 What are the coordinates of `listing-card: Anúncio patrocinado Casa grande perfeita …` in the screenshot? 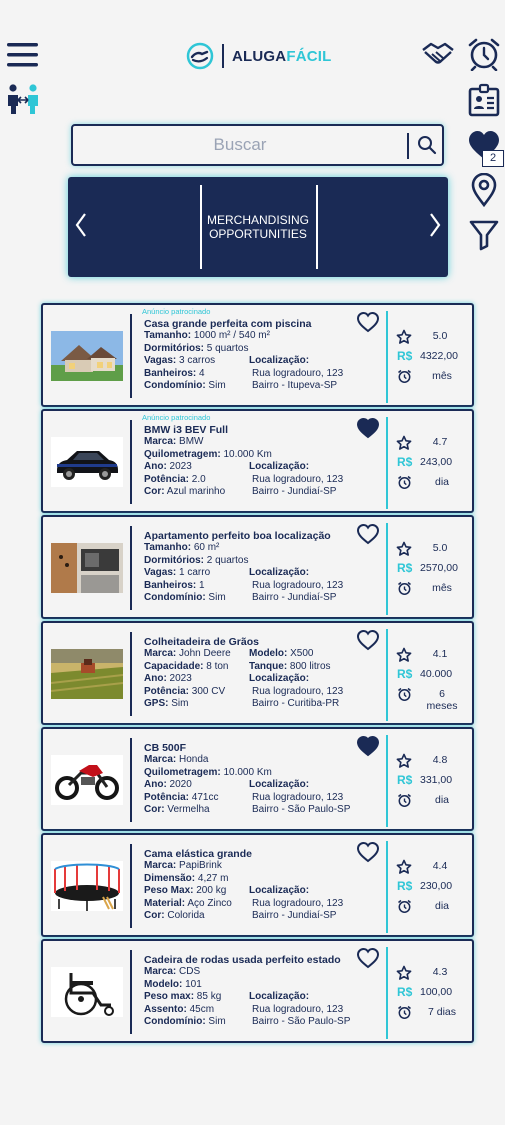 It's located at (257, 355).